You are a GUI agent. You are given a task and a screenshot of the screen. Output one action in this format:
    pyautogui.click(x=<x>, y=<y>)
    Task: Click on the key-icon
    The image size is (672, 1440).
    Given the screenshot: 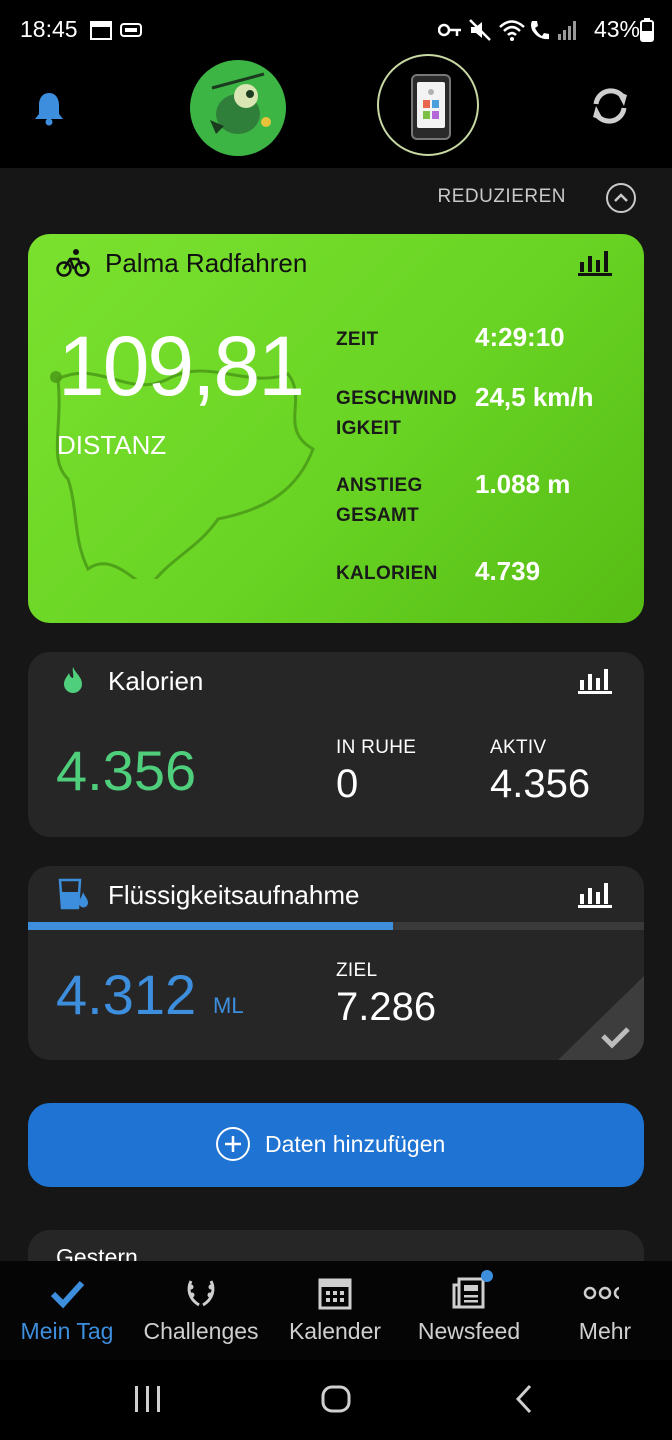 What is the action you would take?
    pyautogui.click(x=449, y=30)
    